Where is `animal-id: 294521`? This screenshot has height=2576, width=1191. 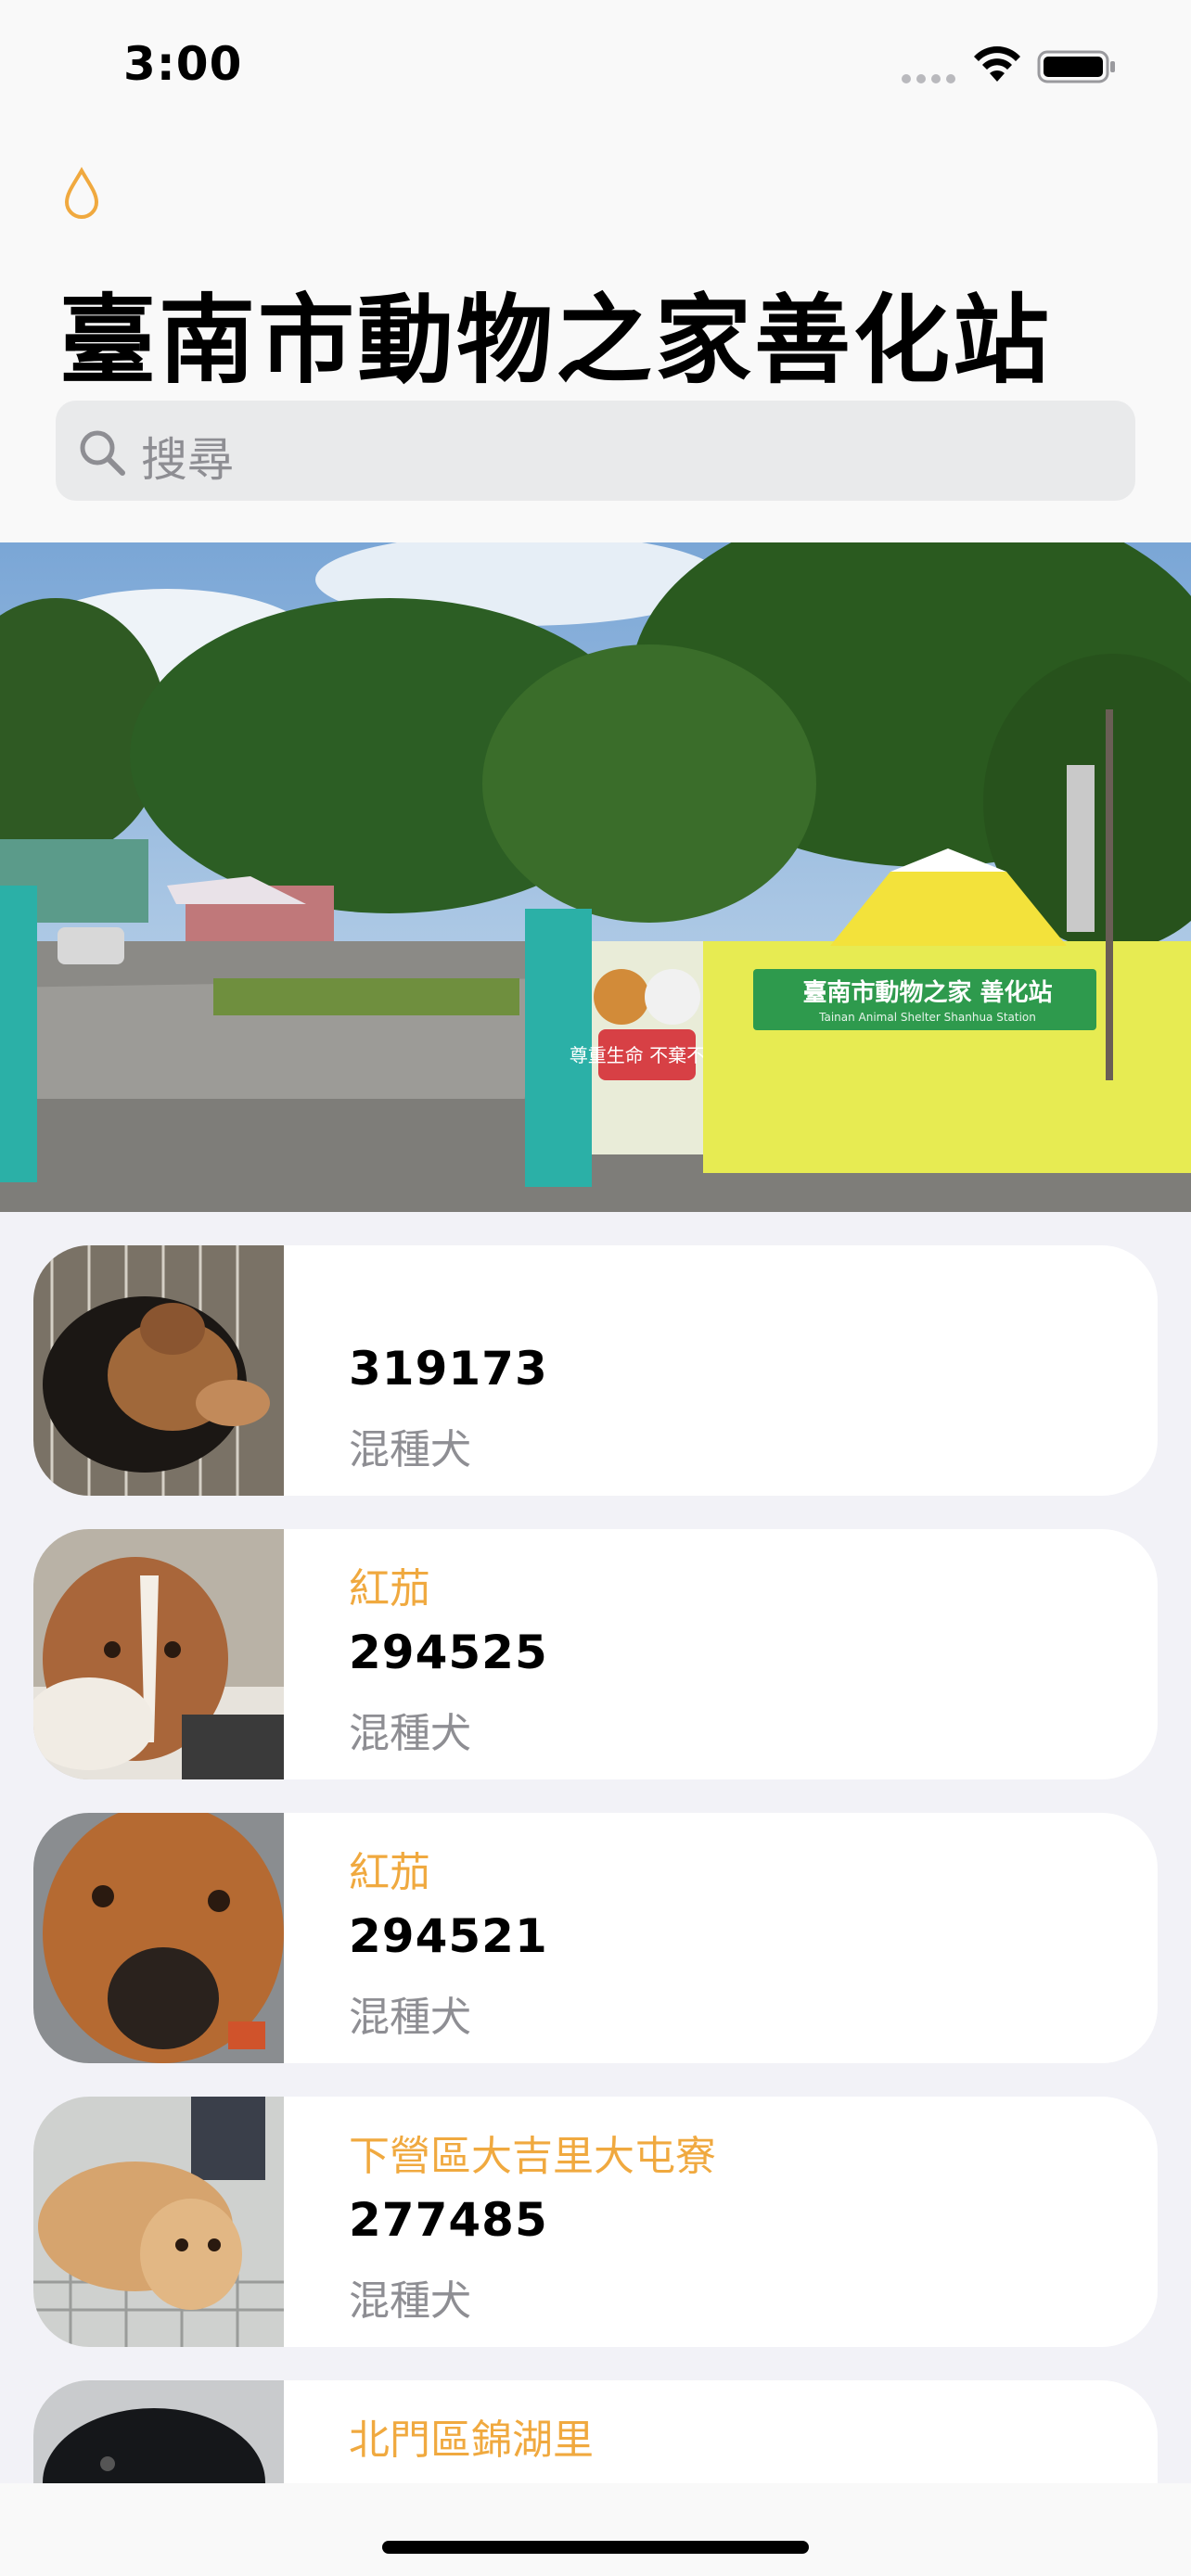 animal-id: 294521 is located at coordinates (449, 1936).